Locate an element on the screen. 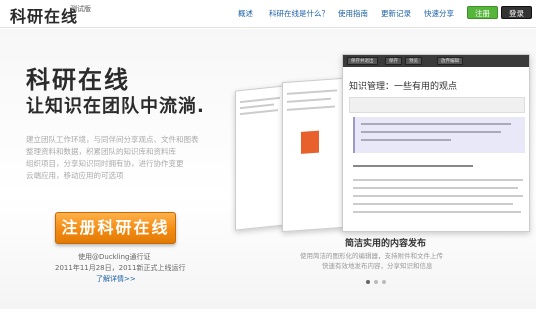  learn-more-link: 了解详情>> is located at coordinates (116, 279).